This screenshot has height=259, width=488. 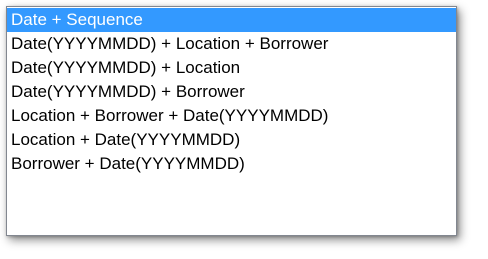 I want to click on option-location-date: Location + Date(YYYYMMDD), so click(x=231, y=140).